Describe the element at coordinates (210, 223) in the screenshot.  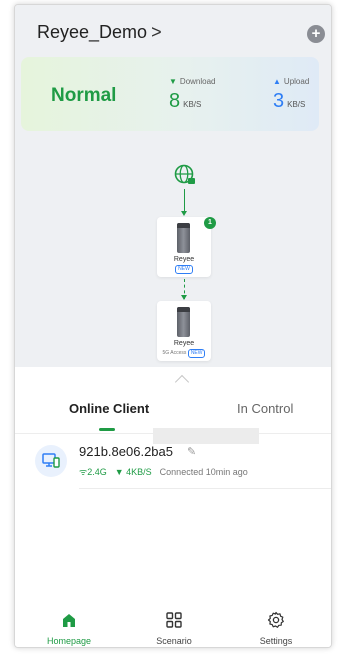
I see `router-badge: 1` at that location.